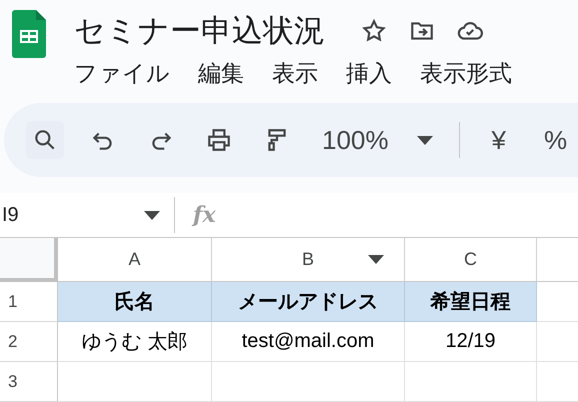 The image size is (578, 402). I want to click on printer-icon, so click(219, 140).